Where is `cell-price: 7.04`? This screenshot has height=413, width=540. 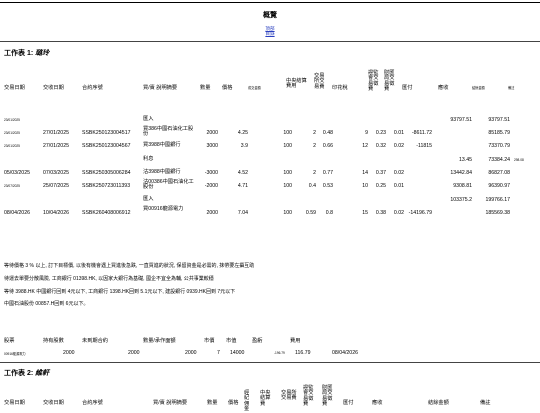
cell-price: 7.04 is located at coordinates (242, 213).